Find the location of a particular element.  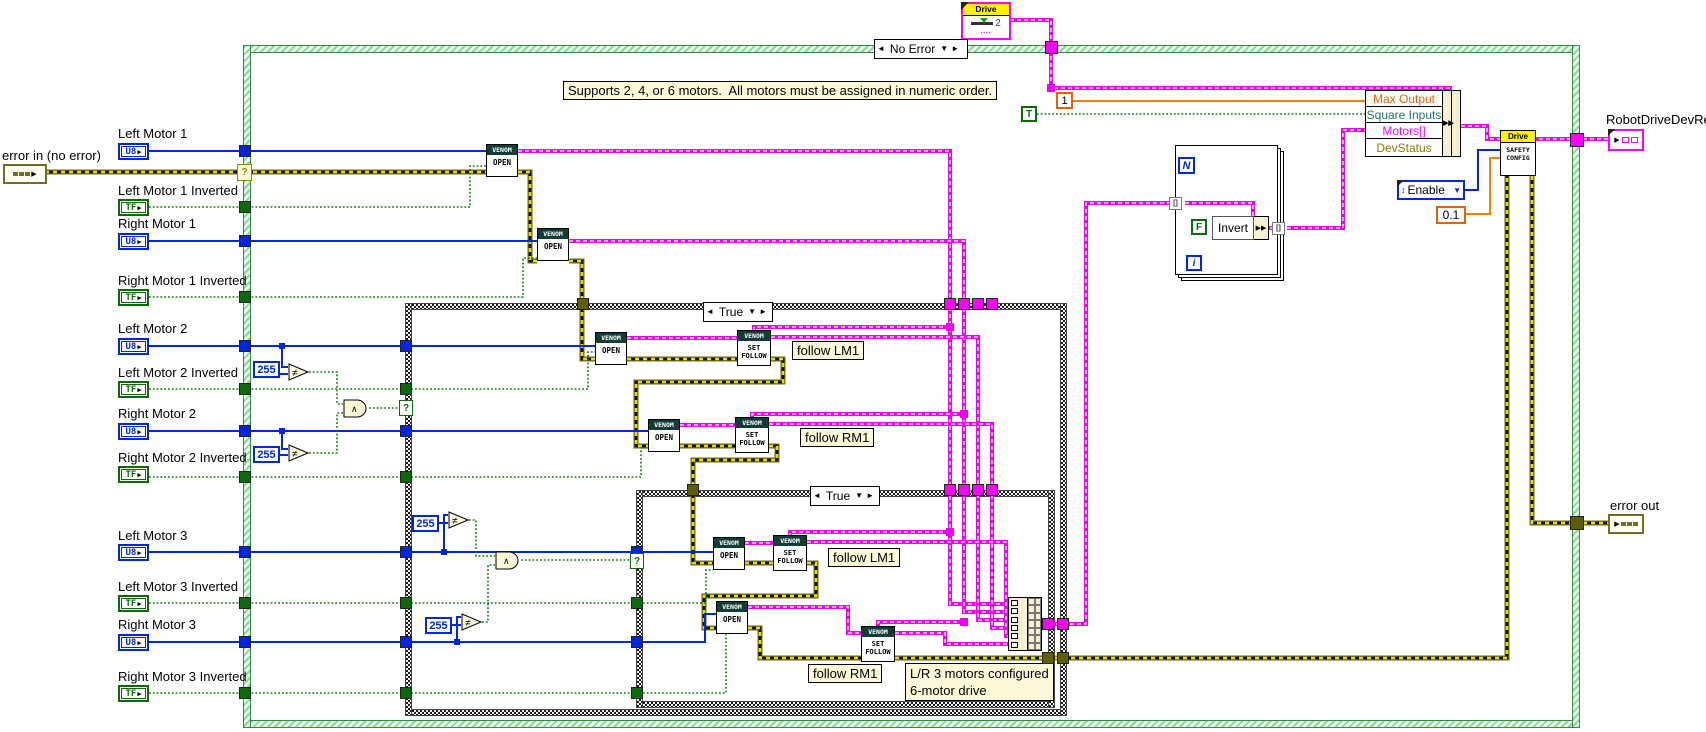

bundle-field-max-output: Max Output is located at coordinates (1404, 98).